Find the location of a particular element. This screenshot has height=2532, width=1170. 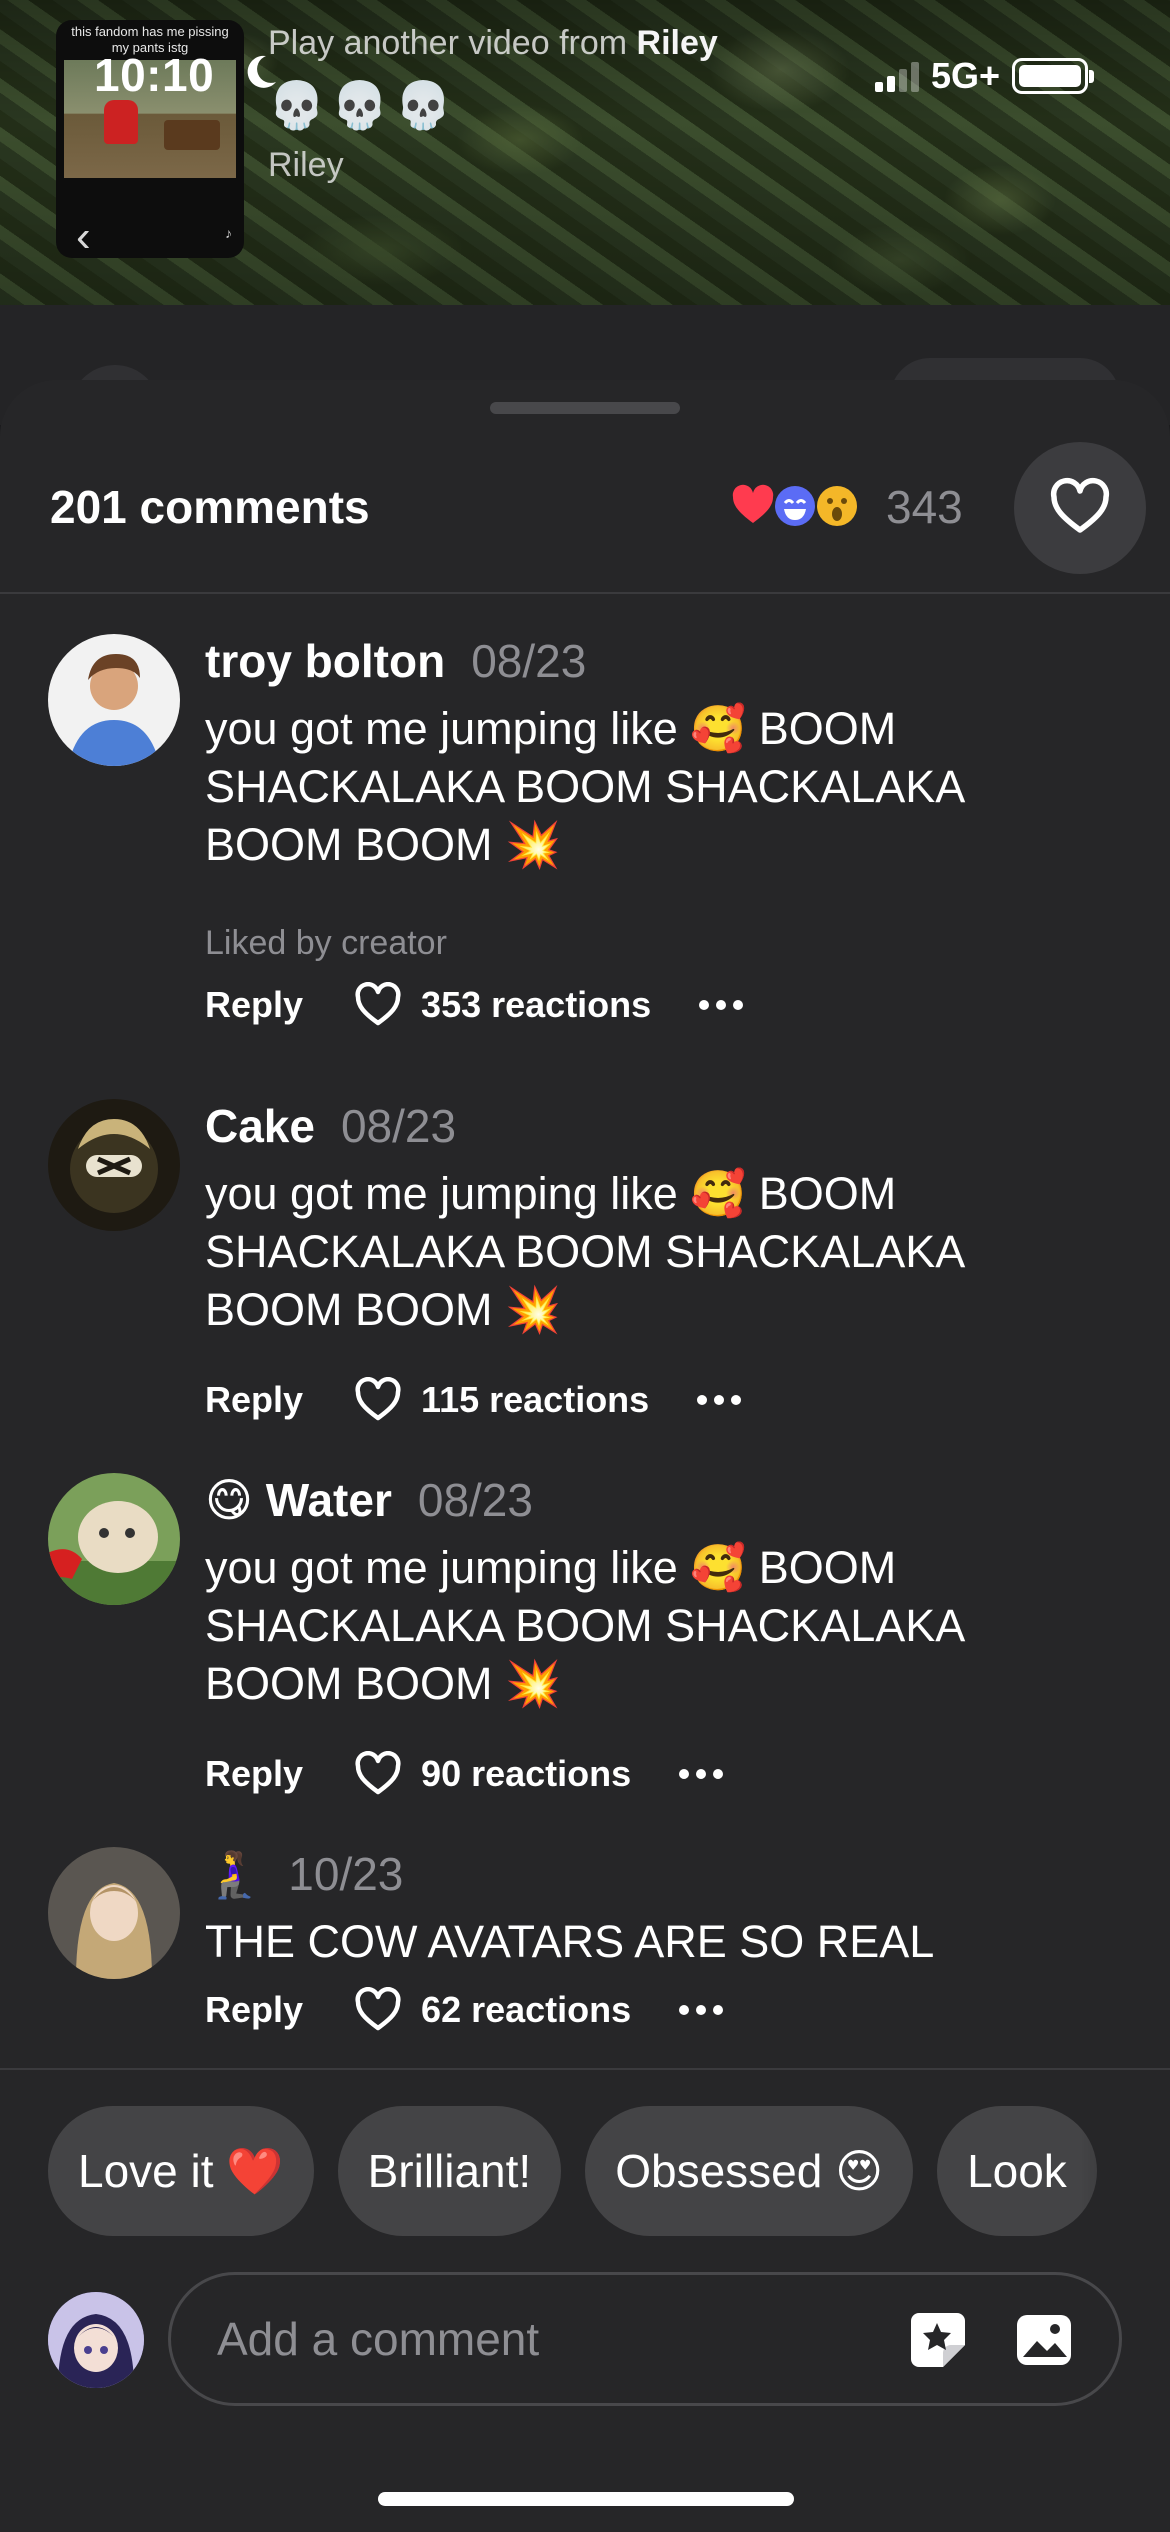

video-author-name: Riley is located at coordinates (306, 165).